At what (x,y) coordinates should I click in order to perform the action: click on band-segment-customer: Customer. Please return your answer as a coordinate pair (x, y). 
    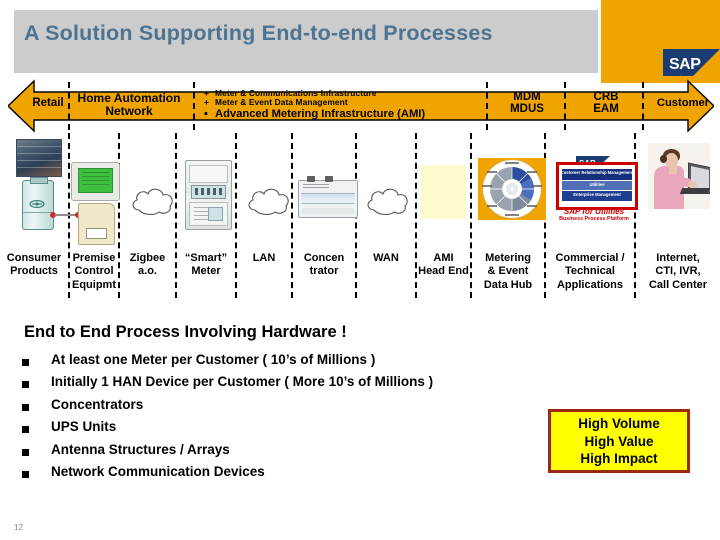
    Looking at the image, I should click on (683, 103).